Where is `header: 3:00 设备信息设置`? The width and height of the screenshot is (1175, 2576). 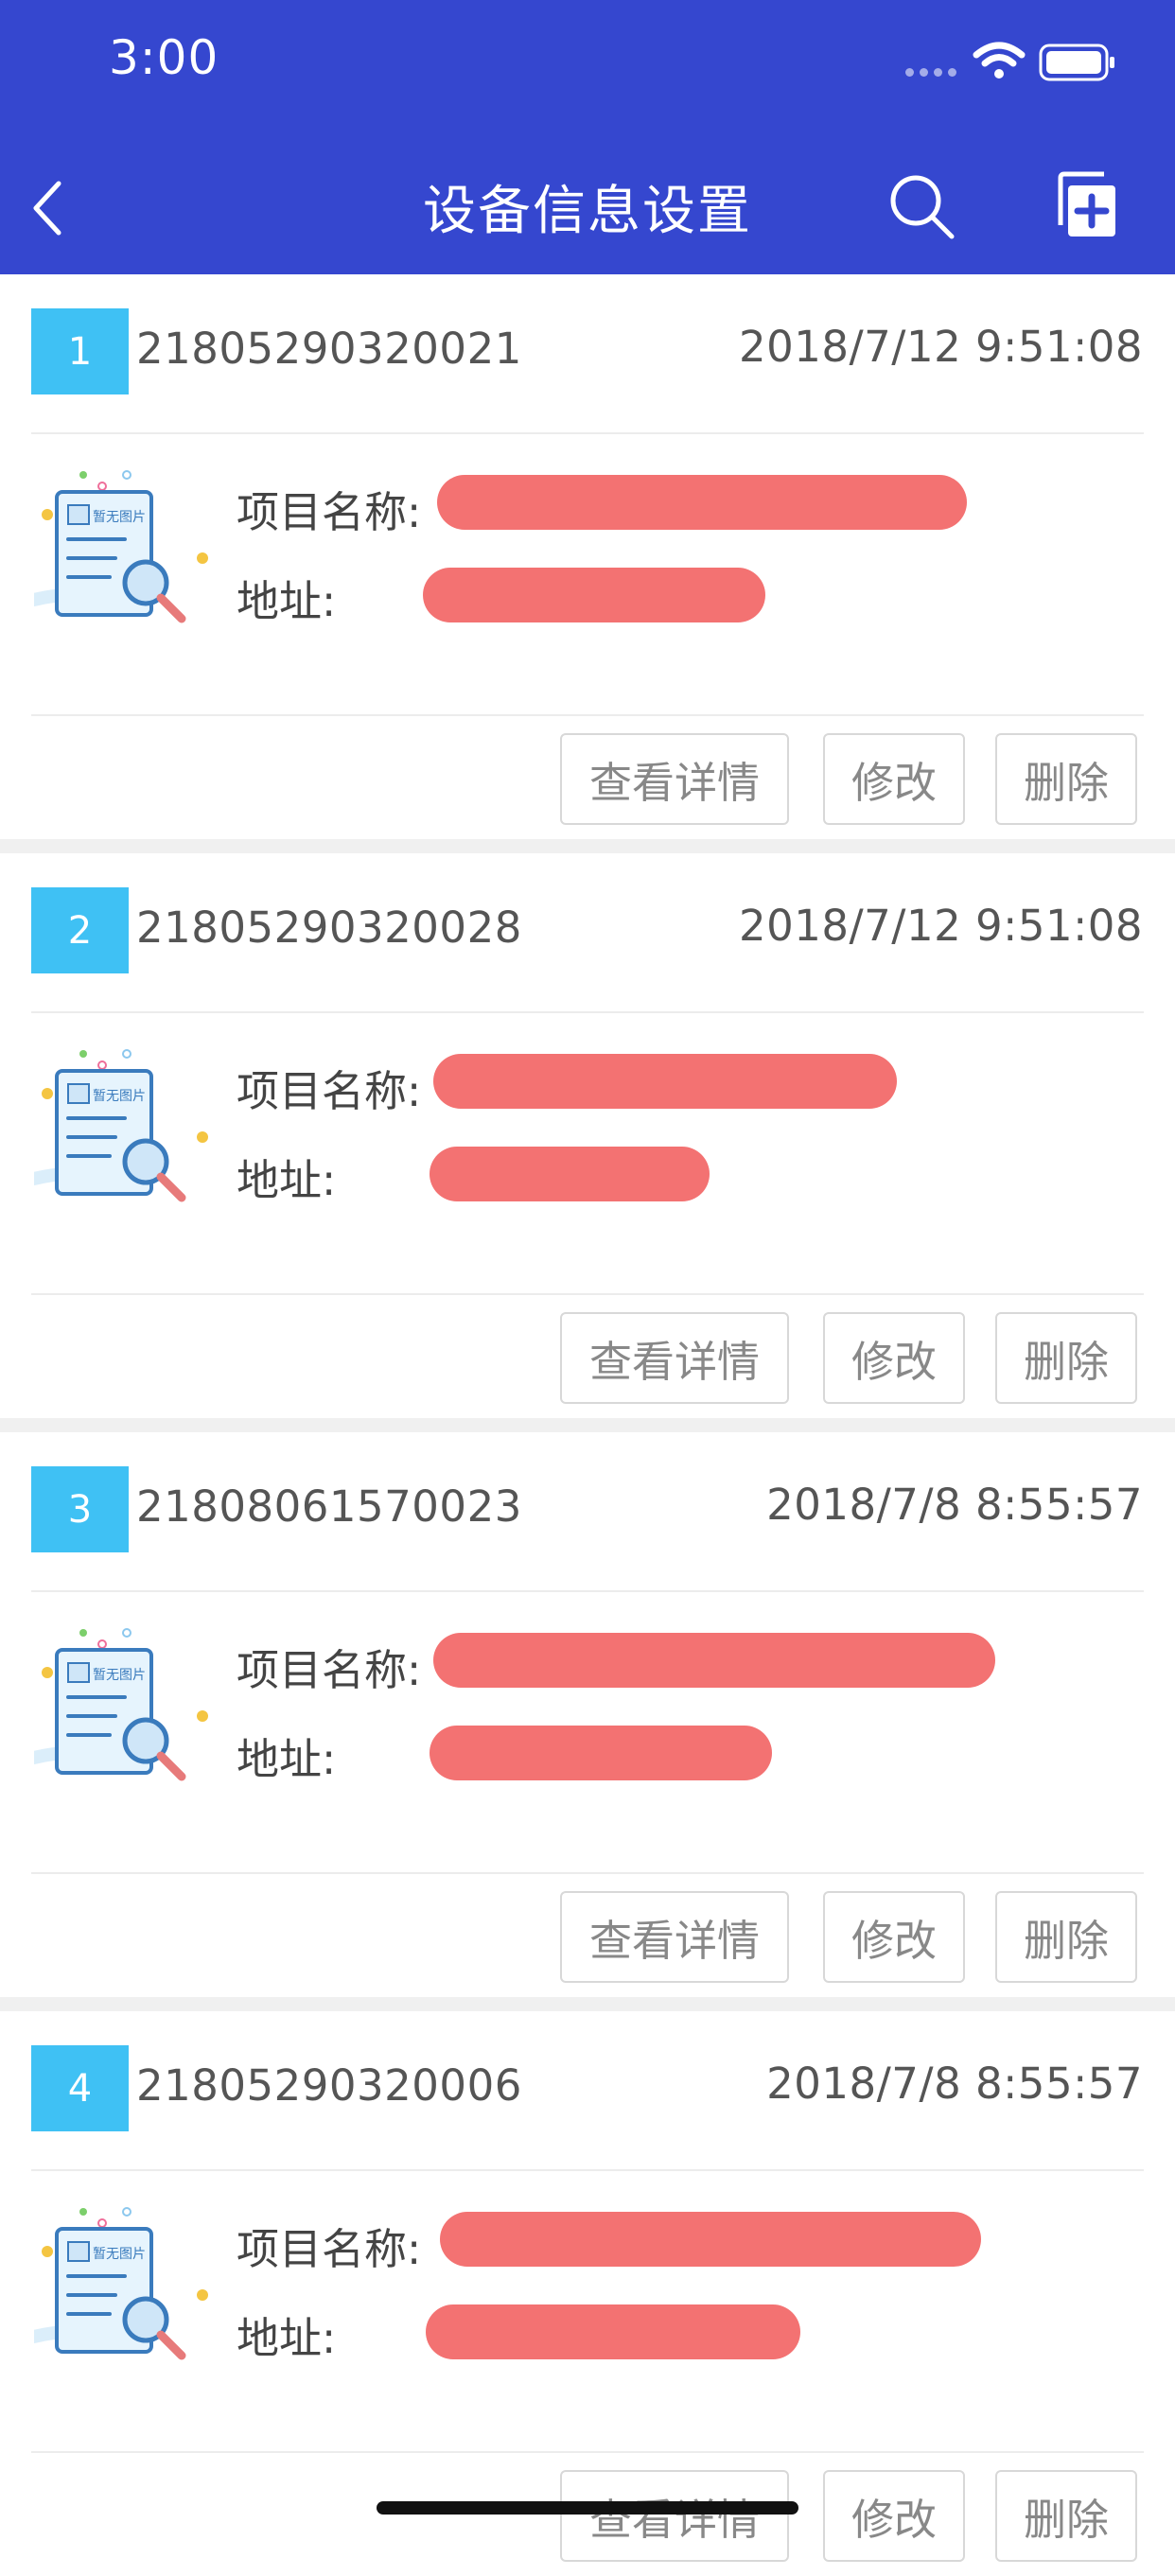 header: 3:00 设备信息设置 is located at coordinates (587, 137).